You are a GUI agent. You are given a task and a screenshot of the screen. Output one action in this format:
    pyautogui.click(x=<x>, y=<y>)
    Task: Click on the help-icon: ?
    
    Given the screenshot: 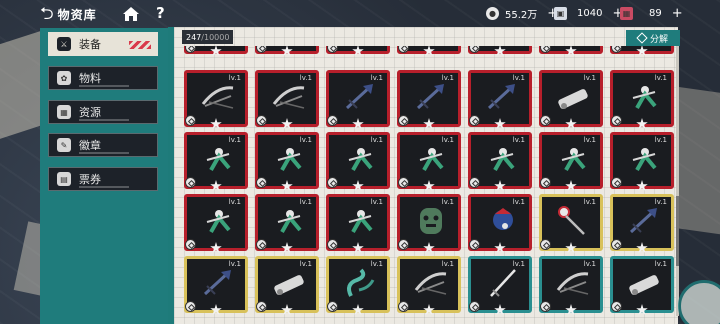 What is the action you would take?
    pyautogui.click(x=160, y=13)
    